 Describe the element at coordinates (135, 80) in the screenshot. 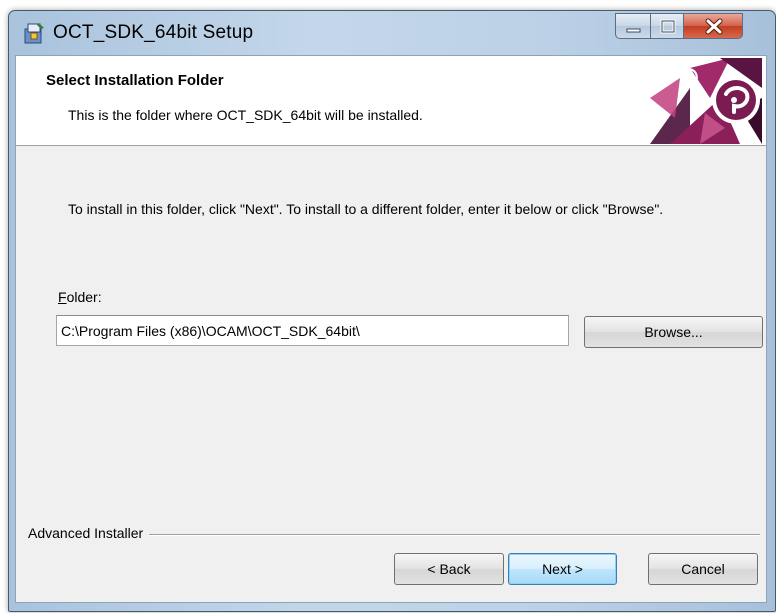

I see `page-title: Select Installation Folder` at that location.